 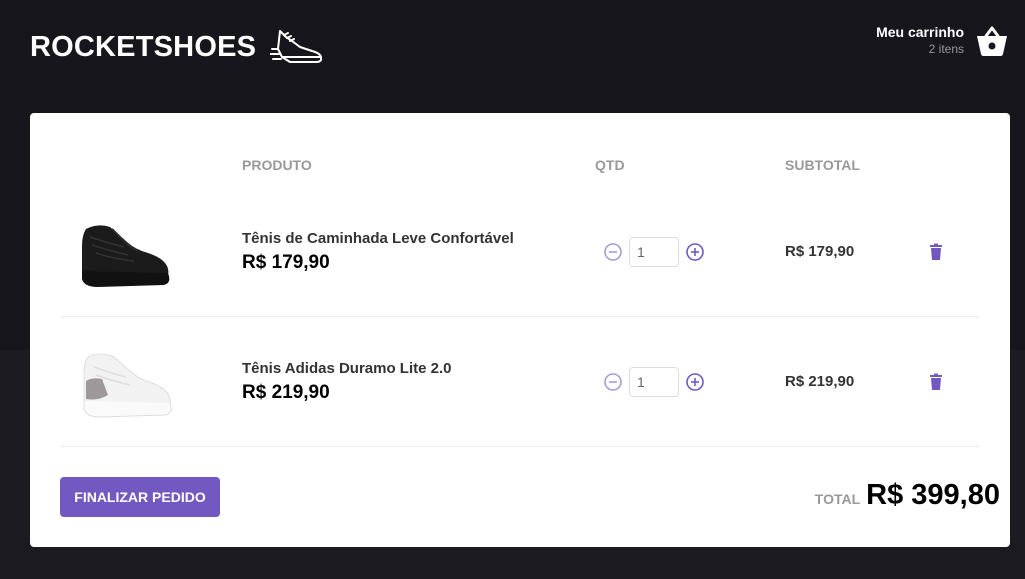 I want to click on cart-footer: Finalizar pedido TOTAL R$ 399,80, so click(x=530, y=498).